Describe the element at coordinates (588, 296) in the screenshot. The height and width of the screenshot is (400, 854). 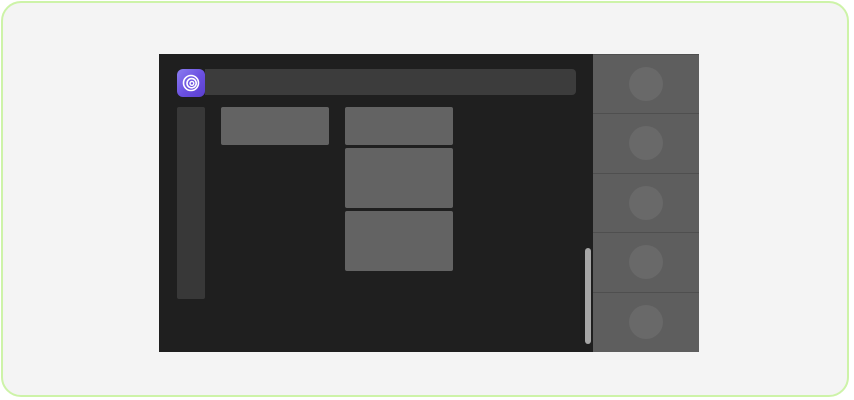
I see `scrollbar-thumb` at that location.